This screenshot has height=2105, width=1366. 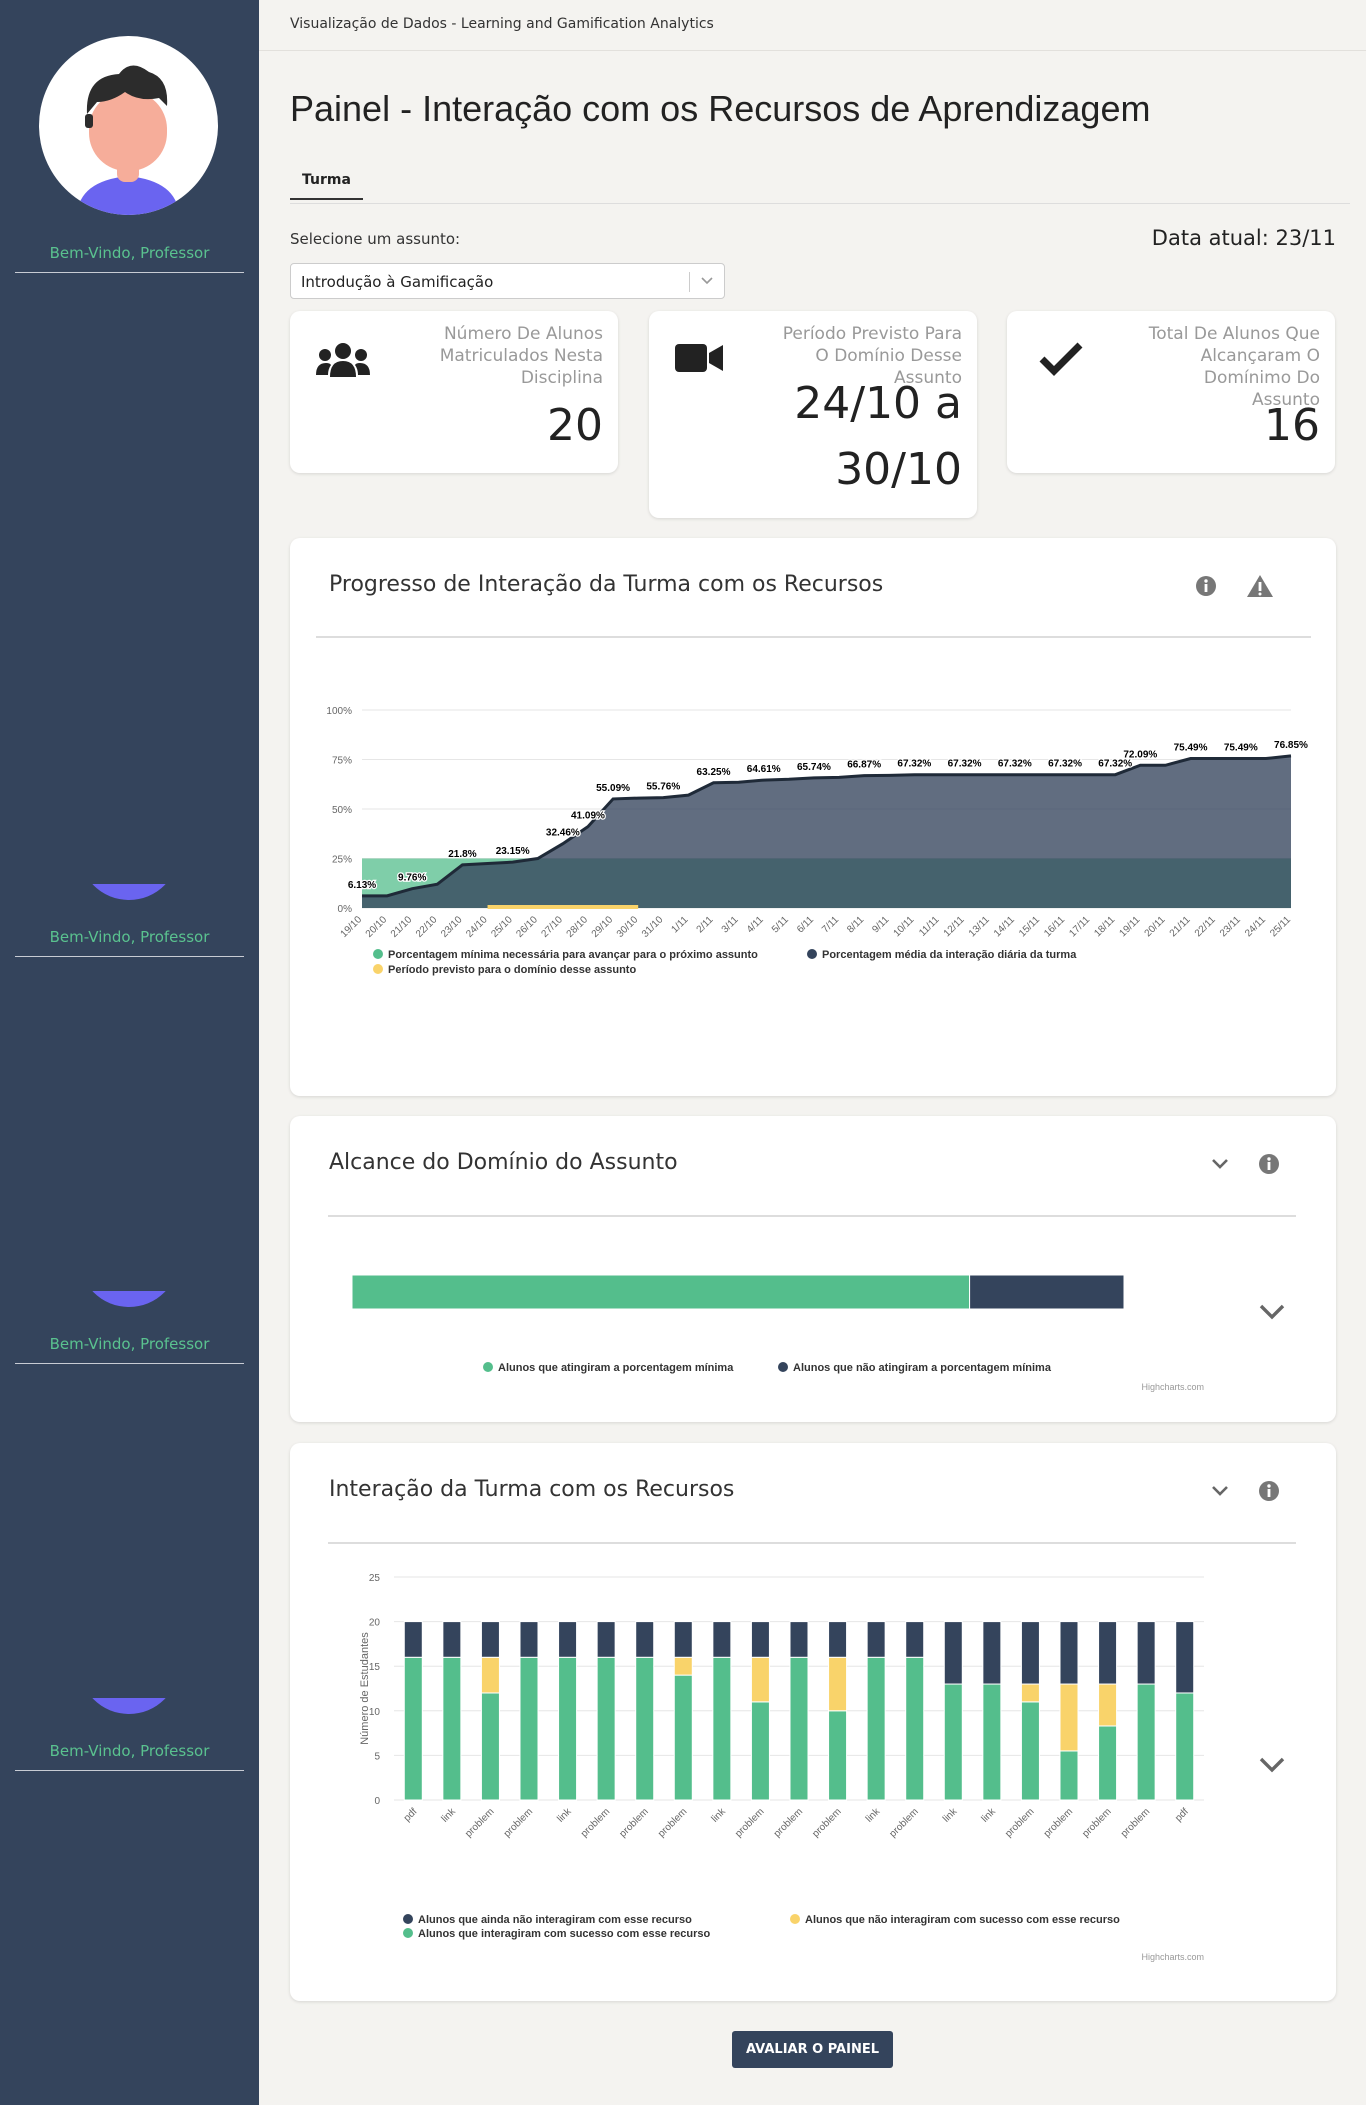 What do you see at coordinates (1230, 926) in the screenshot?
I see `x-tick-label: 23/11` at bounding box center [1230, 926].